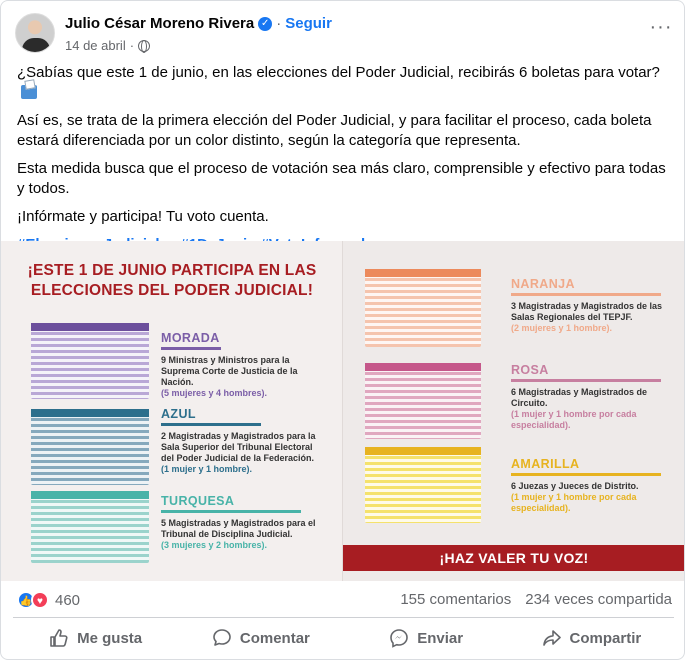 Image resolution: width=685 pixels, height=660 pixels. I want to click on category-rosa-desc: 6 Magistradas y Magistrados de Circuito., so click(579, 397).